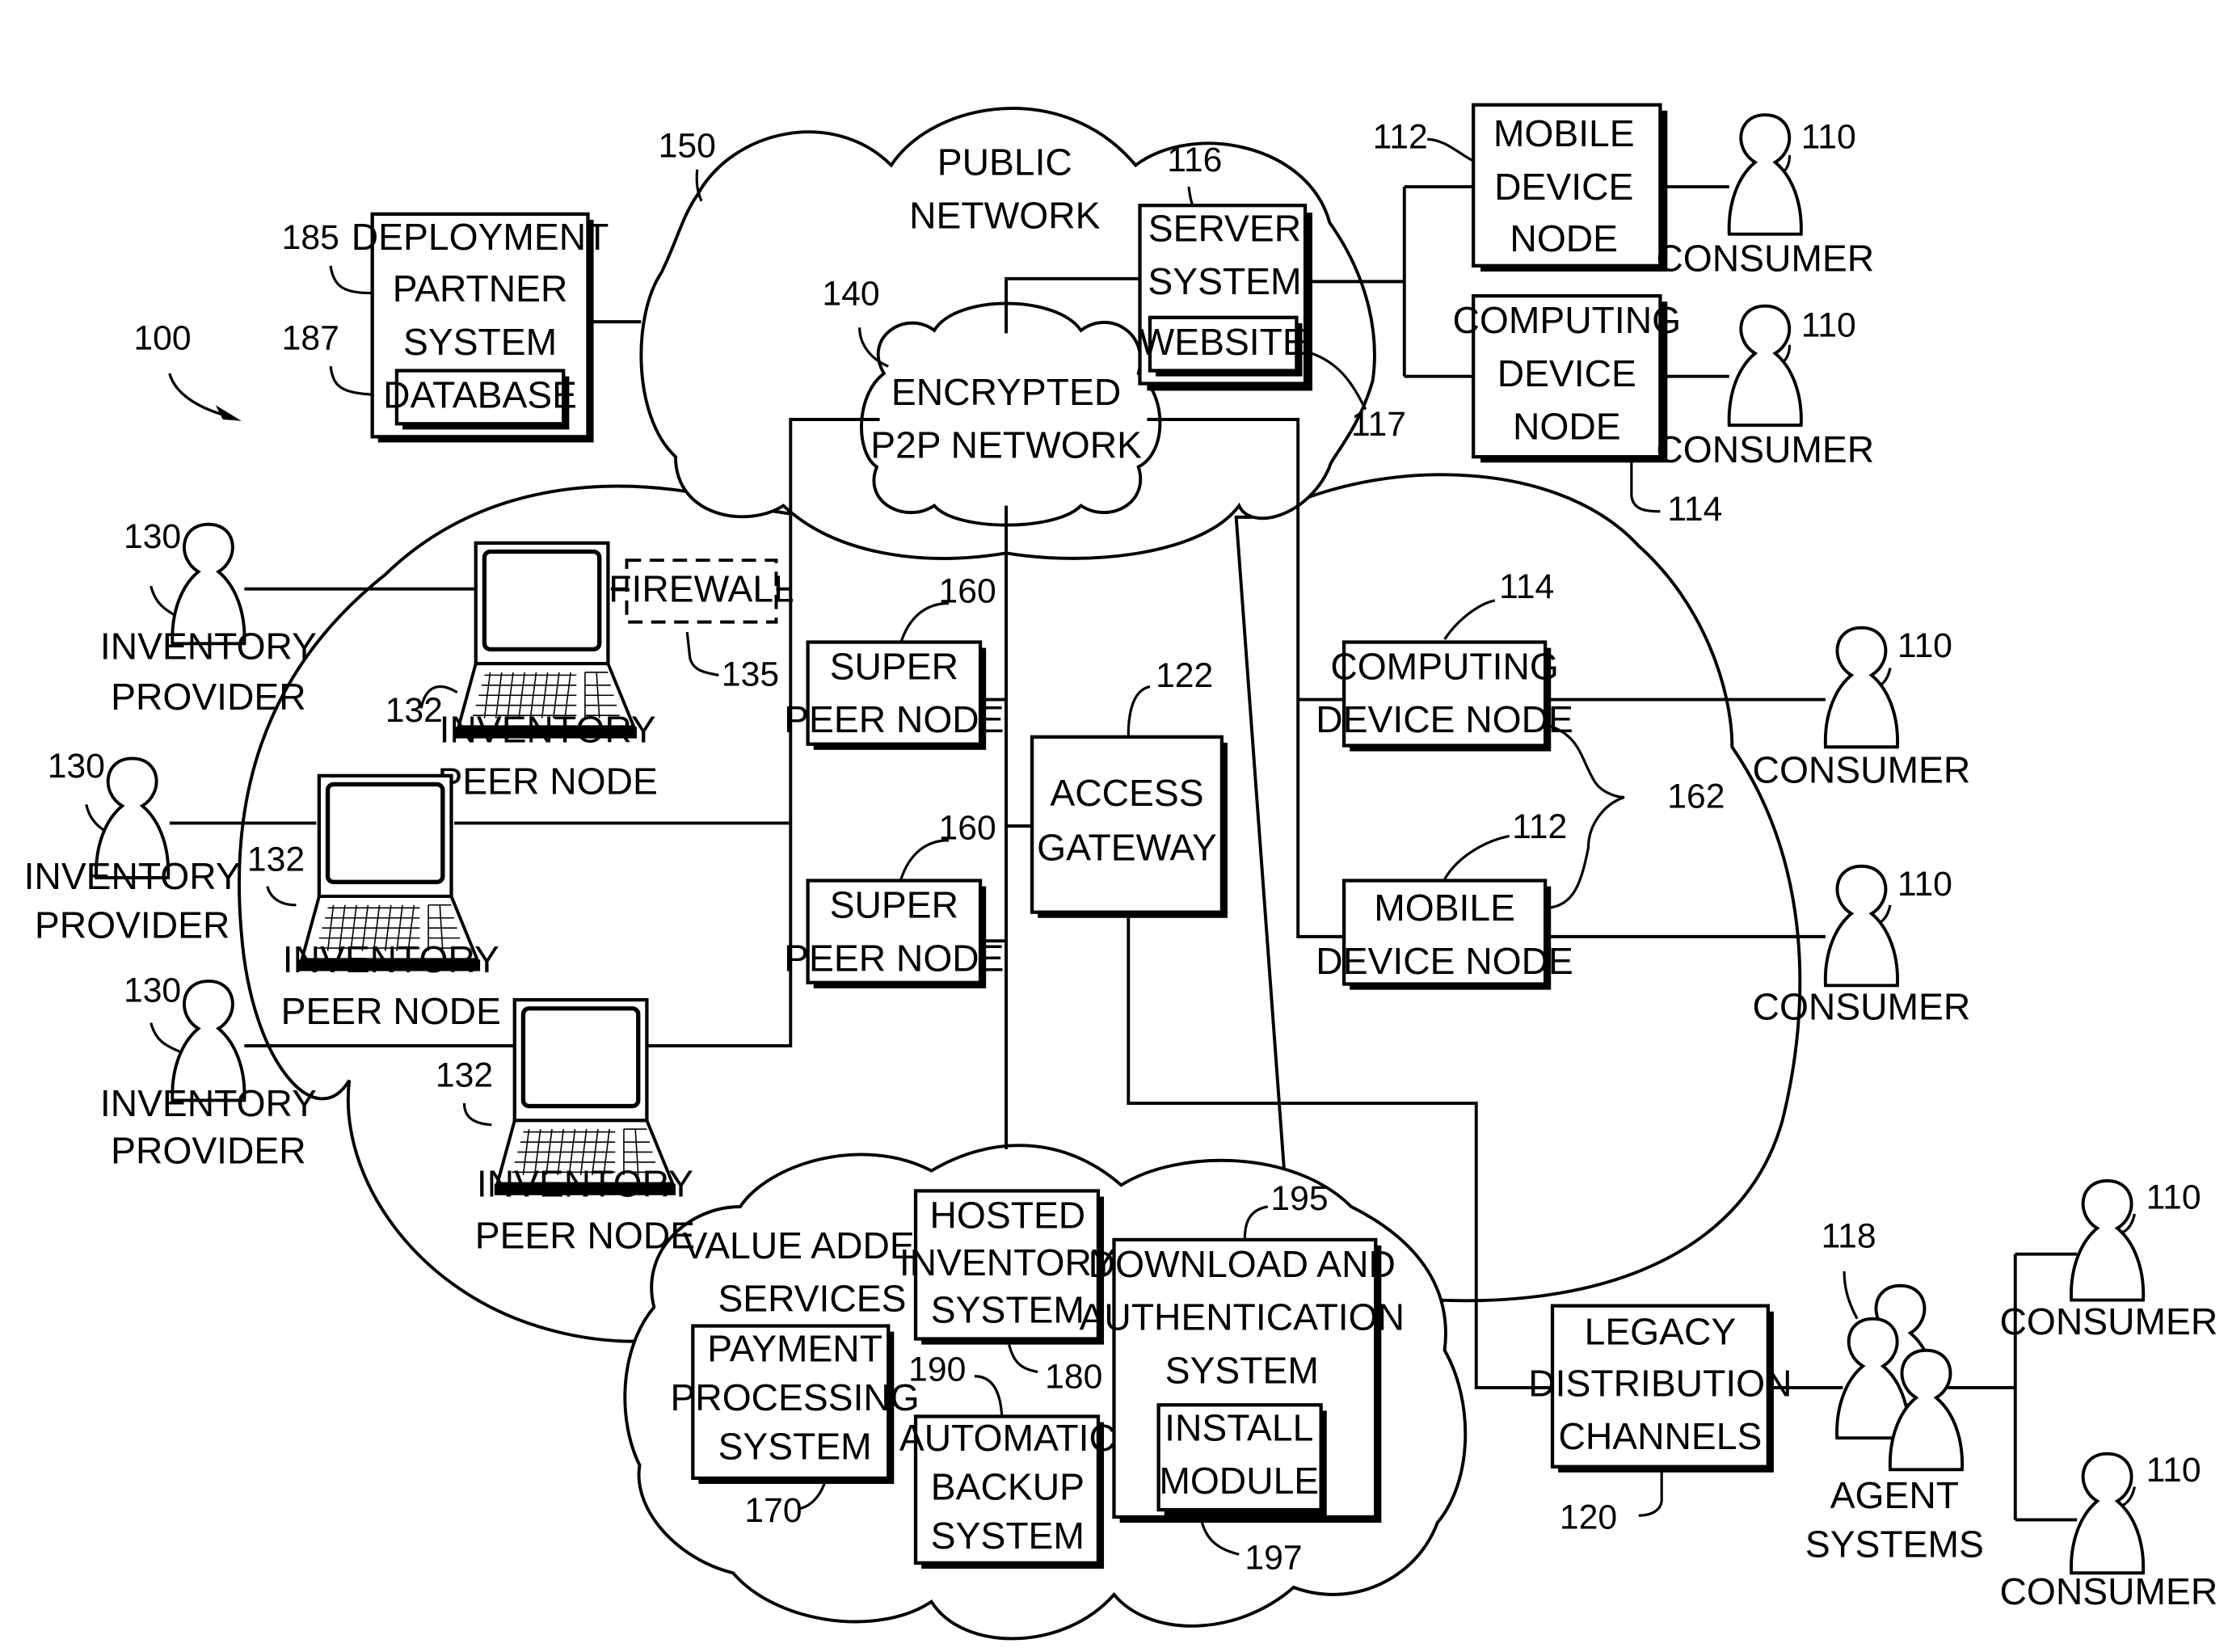 This screenshot has width=2228, height=1652. What do you see at coordinates (1073, 1377) in the screenshot?
I see `ref-180: 180` at bounding box center [1073, 1377].